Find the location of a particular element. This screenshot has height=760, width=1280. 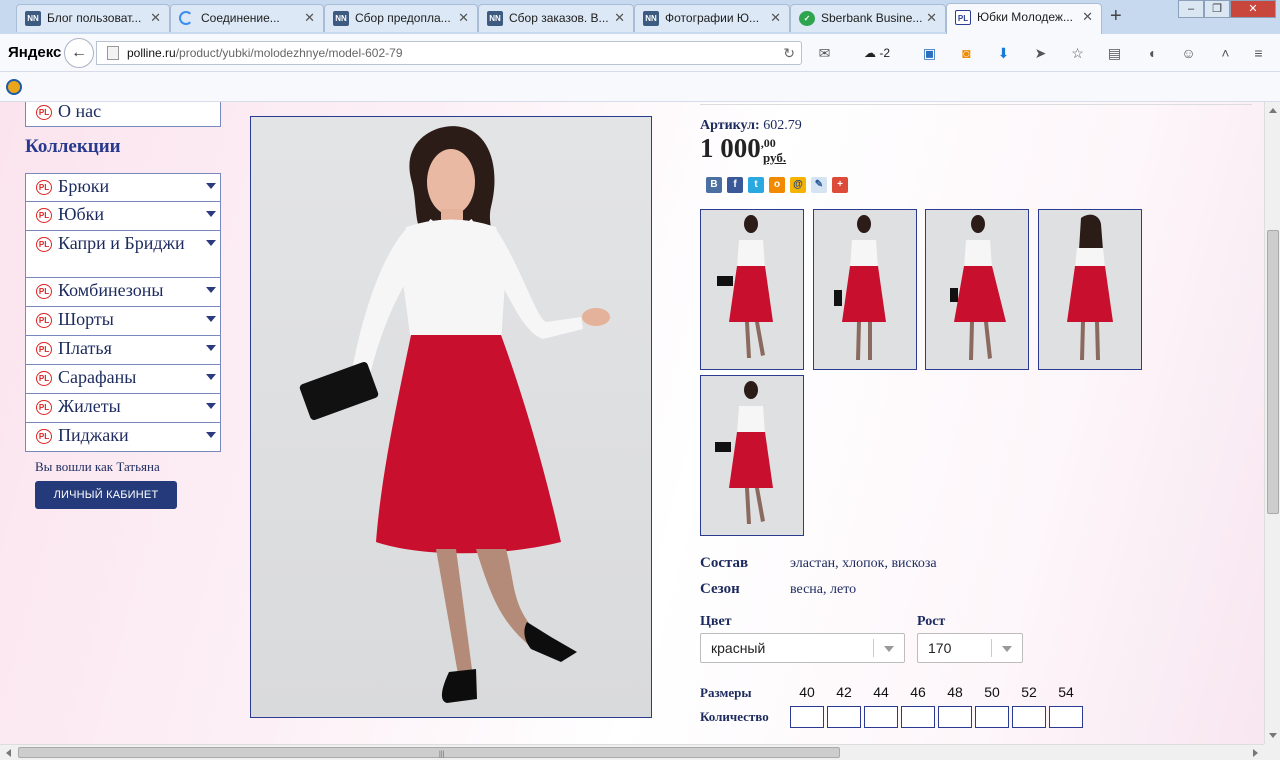

thumbnail-photo is located at coordinates (977, 289).